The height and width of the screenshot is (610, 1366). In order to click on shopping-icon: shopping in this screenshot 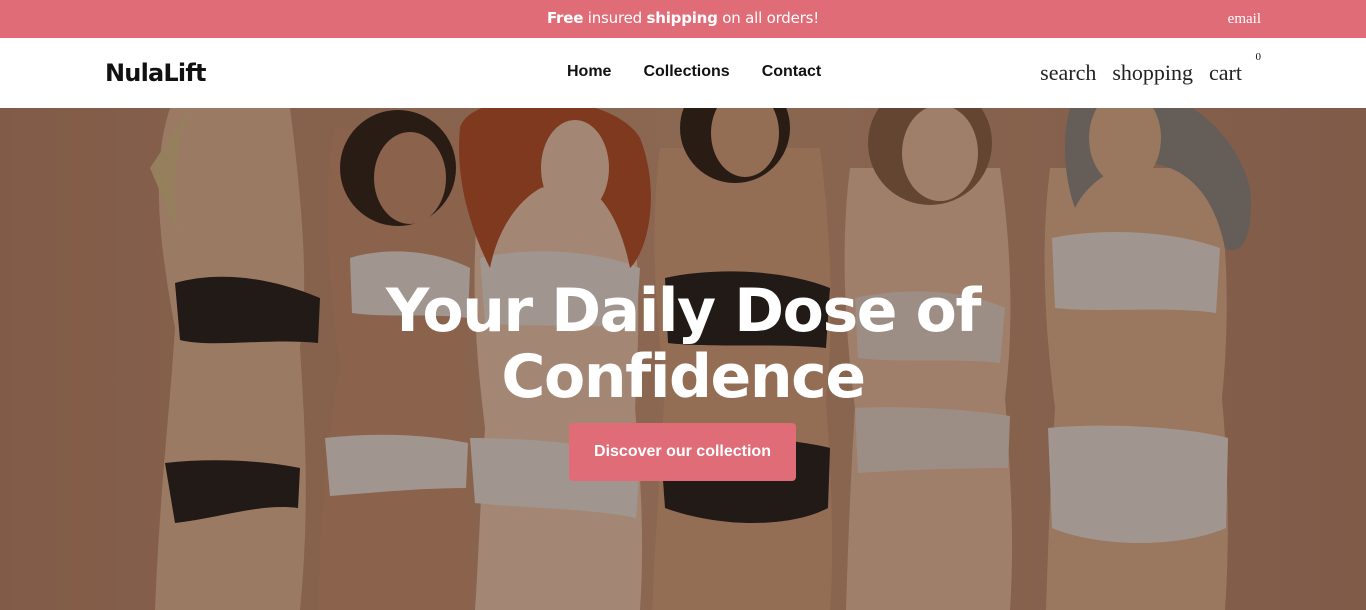, I will do `click(1152, 73)`.